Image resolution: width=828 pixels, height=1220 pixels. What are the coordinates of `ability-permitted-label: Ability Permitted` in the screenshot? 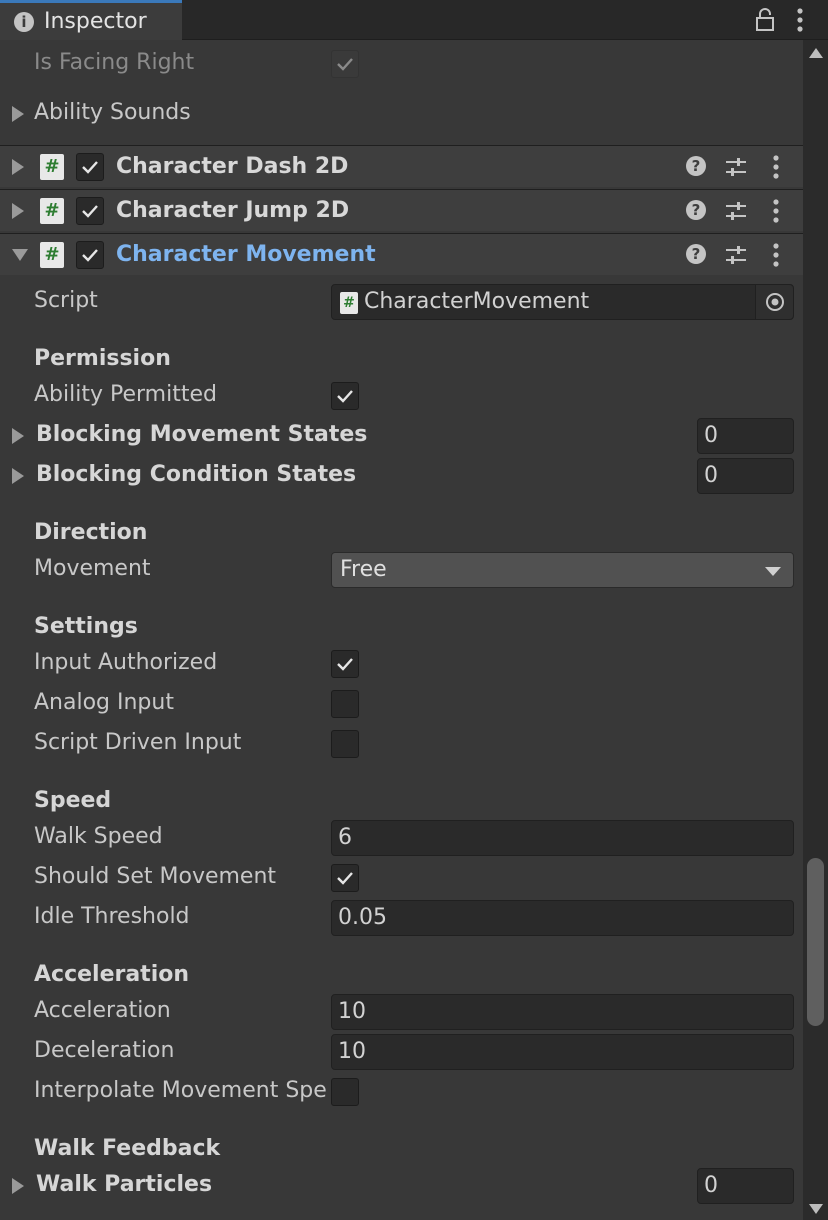 It's located at (125, 394).